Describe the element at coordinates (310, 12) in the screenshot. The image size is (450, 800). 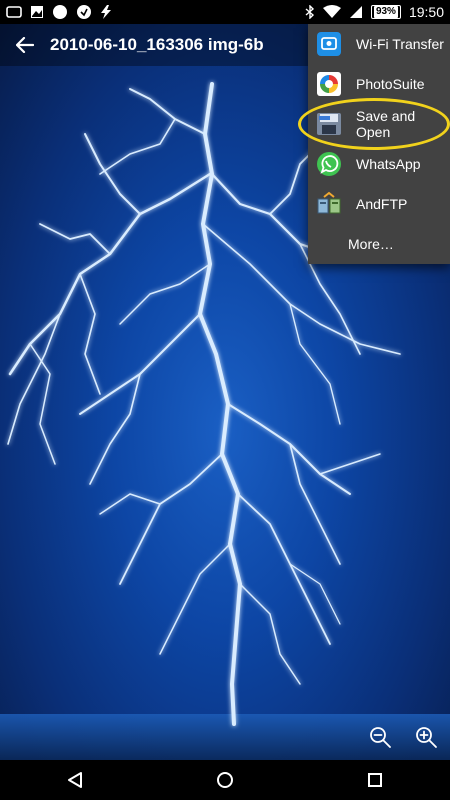
I see `bluetooth-icon` at that location.